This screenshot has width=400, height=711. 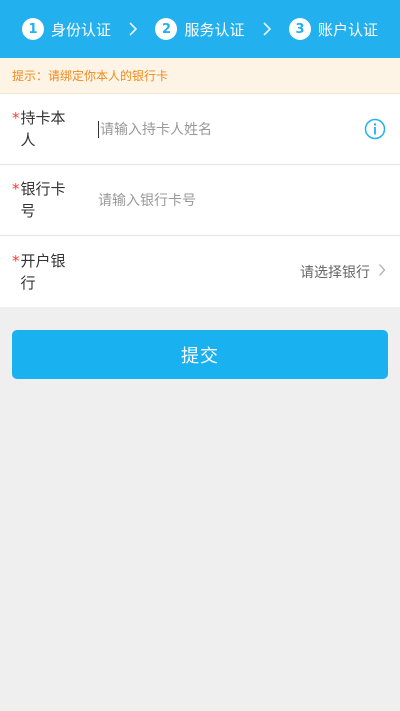 I want to click on cardholder-label: *持卡本人, so click(x=39, y=129).